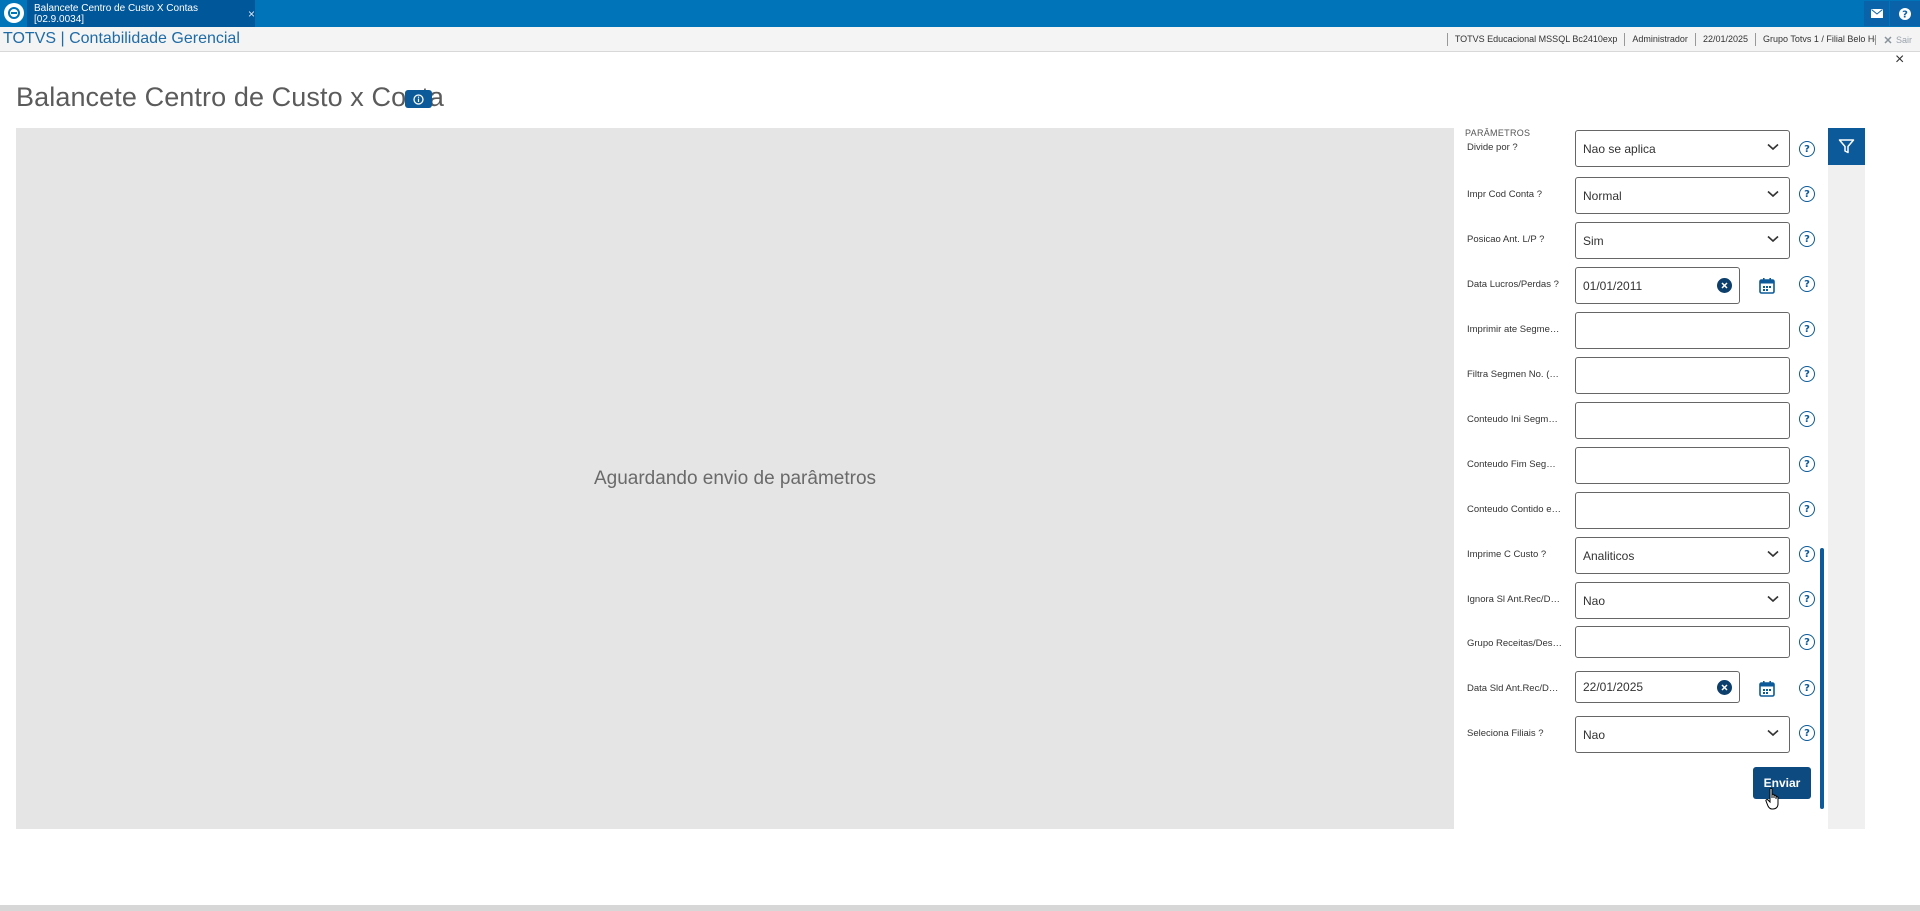 The height and width of the screenshot is (911, 1920). I want to click on filter-icon, so click(1846, 146).